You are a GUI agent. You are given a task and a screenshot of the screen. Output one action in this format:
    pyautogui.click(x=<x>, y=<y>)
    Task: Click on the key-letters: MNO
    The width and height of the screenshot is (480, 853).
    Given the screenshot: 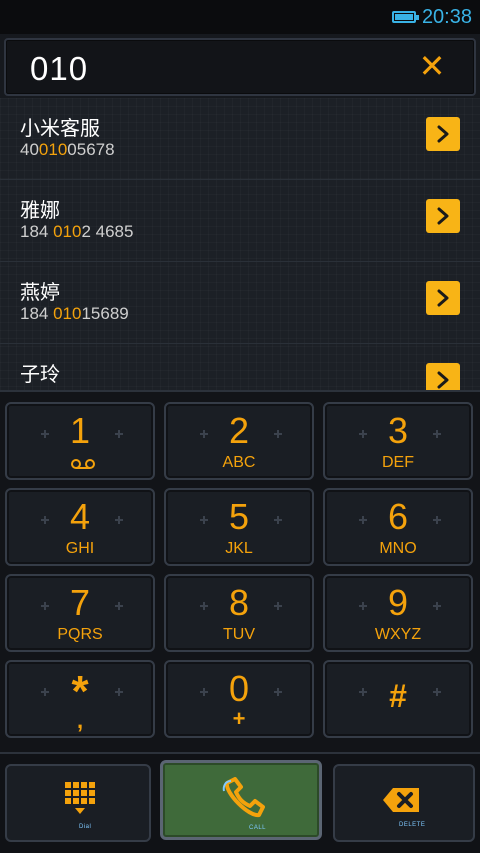 What is the action you would take?
    pyautogui.click(x=398, y=548)
    